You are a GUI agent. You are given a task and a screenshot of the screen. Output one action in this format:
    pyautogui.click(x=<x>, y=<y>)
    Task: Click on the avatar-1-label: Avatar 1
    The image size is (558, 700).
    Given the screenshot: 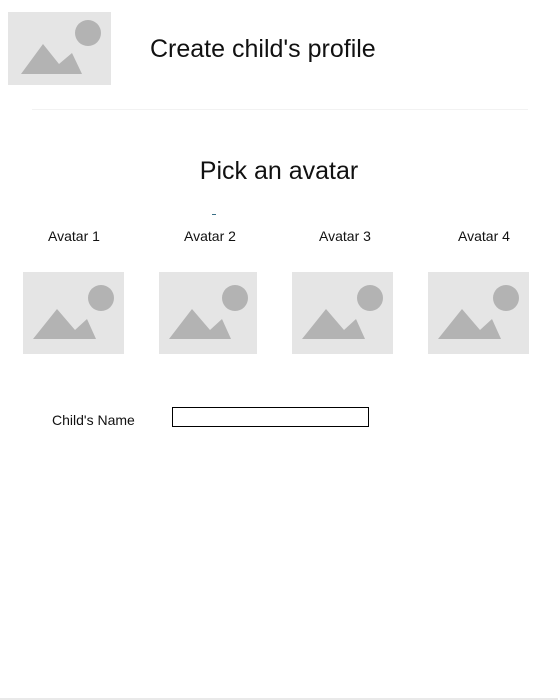 What is the action you would take?
    pyautogui.click(x=74, y=236)
    